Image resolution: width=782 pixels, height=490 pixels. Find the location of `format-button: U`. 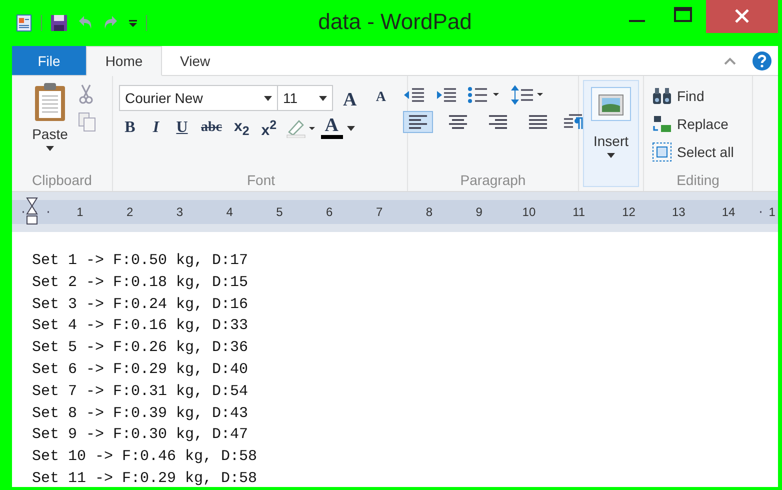

format-button: U is located at coordinates (182, 128).